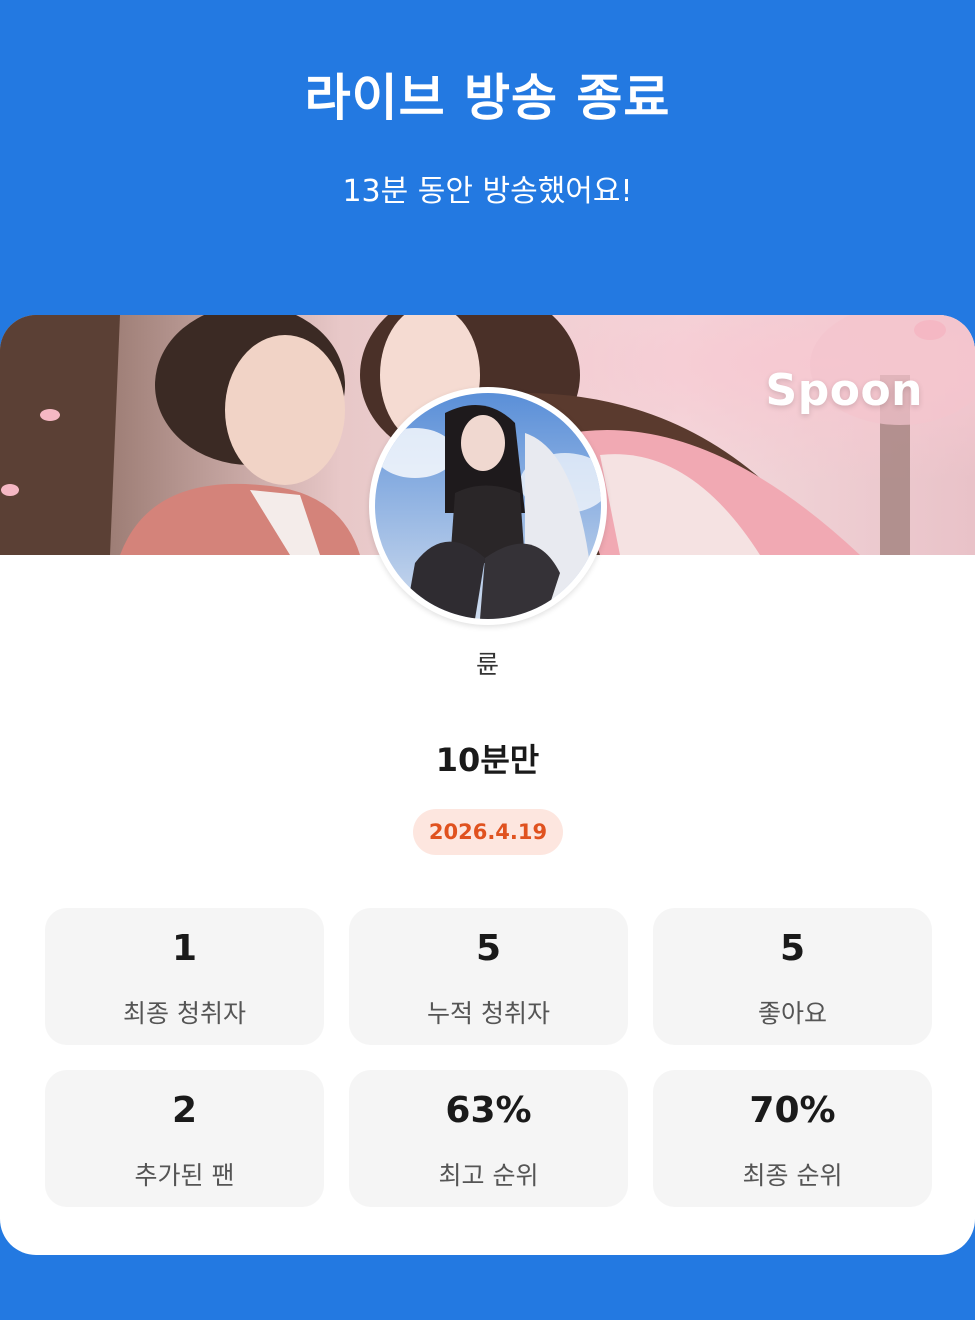 The height and width of the screenshot is (1320, 975). I want to click on stat-value: 70%, so click(792, 1110).